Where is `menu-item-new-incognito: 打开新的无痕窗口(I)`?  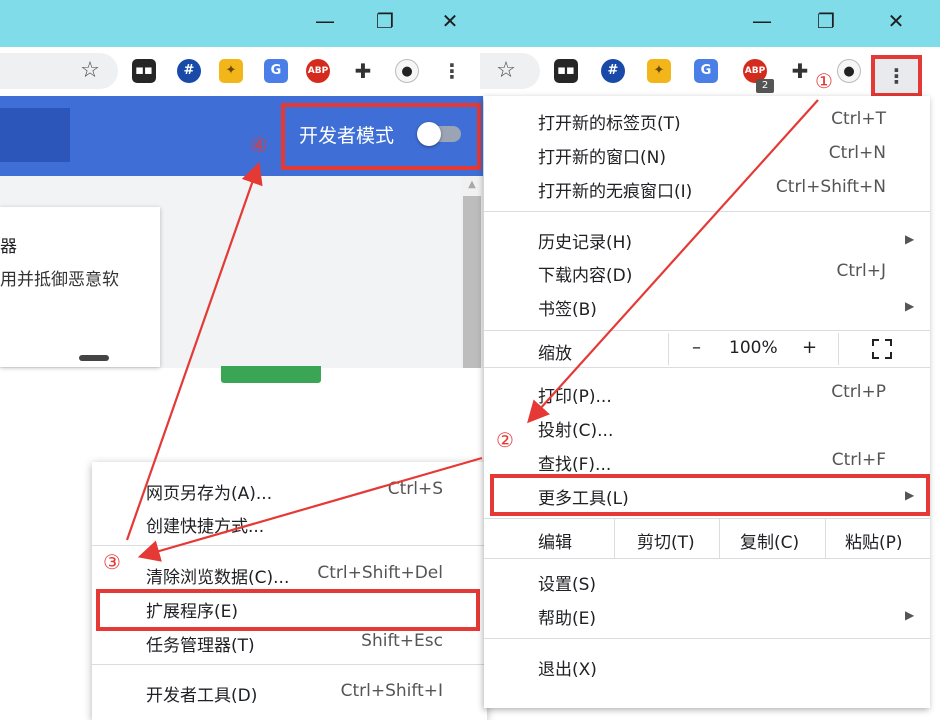
menu-item-new-incognito: 打开新的无痕窗口(I) is located at coordinates (615, 189).